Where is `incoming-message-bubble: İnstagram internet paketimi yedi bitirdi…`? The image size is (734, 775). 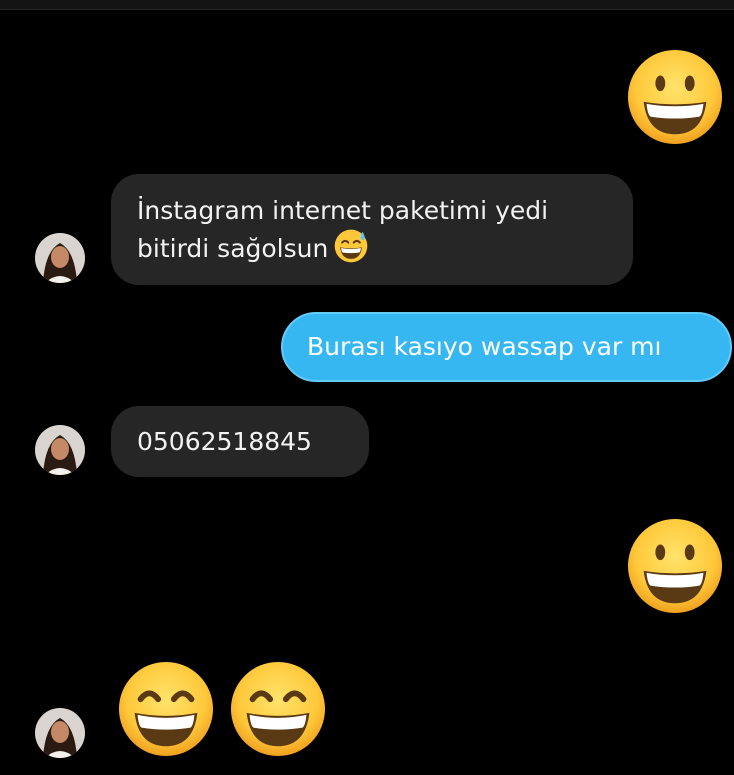
incoming-message-bubble: İnstagram internet paketimi yedi bitirdi… is located at coordinates (372, 229).